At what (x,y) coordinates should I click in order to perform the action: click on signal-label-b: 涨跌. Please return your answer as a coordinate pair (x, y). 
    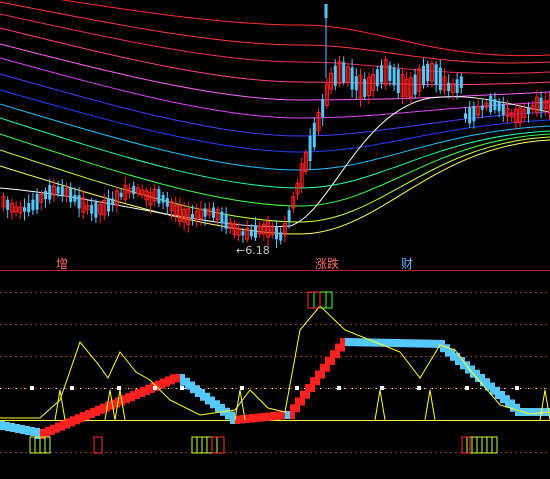
    Looking at the image, I should click on (327, 264).